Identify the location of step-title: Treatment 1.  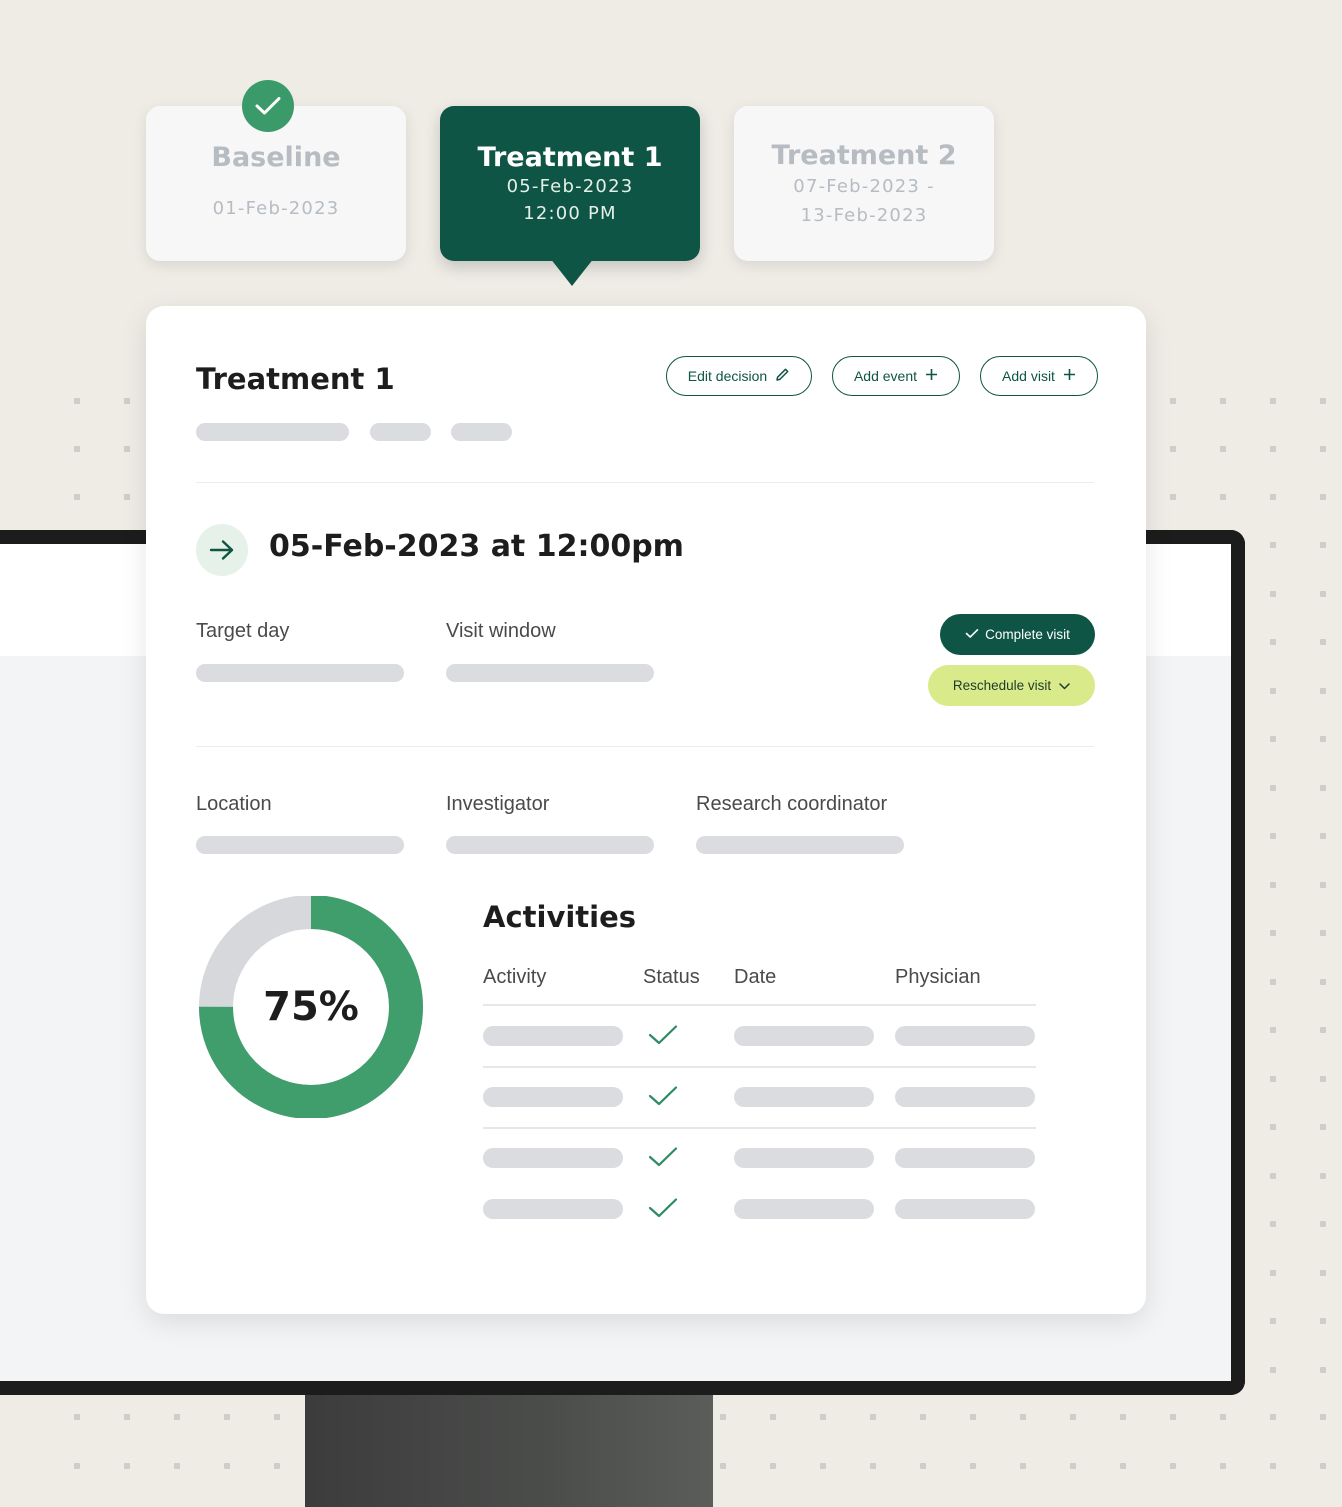
(570, 157).